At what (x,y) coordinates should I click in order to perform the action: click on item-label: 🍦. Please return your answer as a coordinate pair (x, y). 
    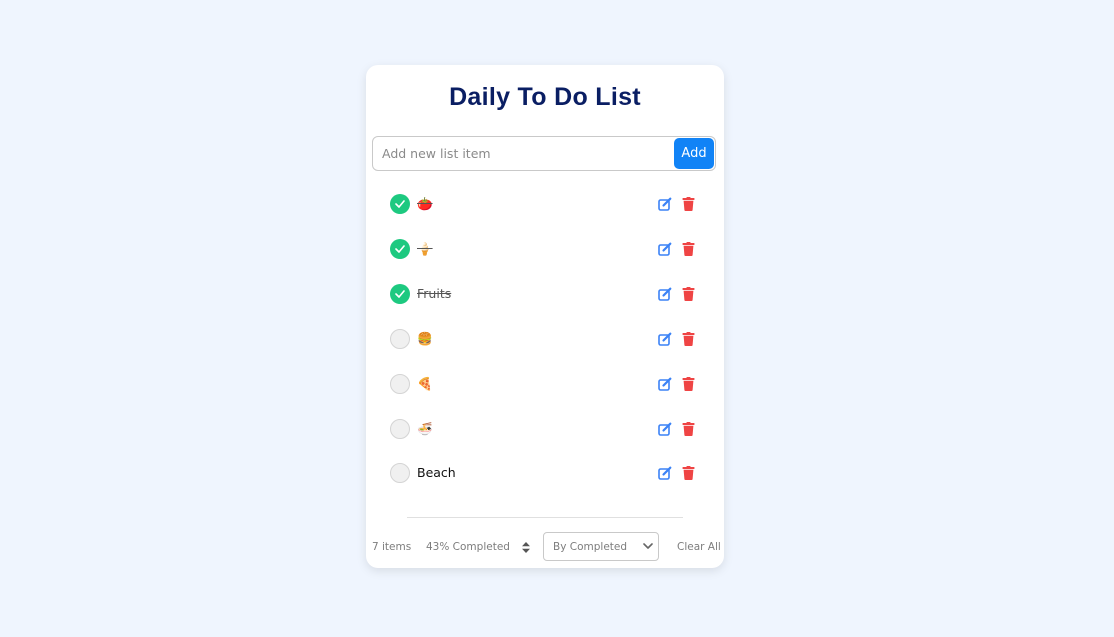
    Looking at the image, I should click on (425, 248).